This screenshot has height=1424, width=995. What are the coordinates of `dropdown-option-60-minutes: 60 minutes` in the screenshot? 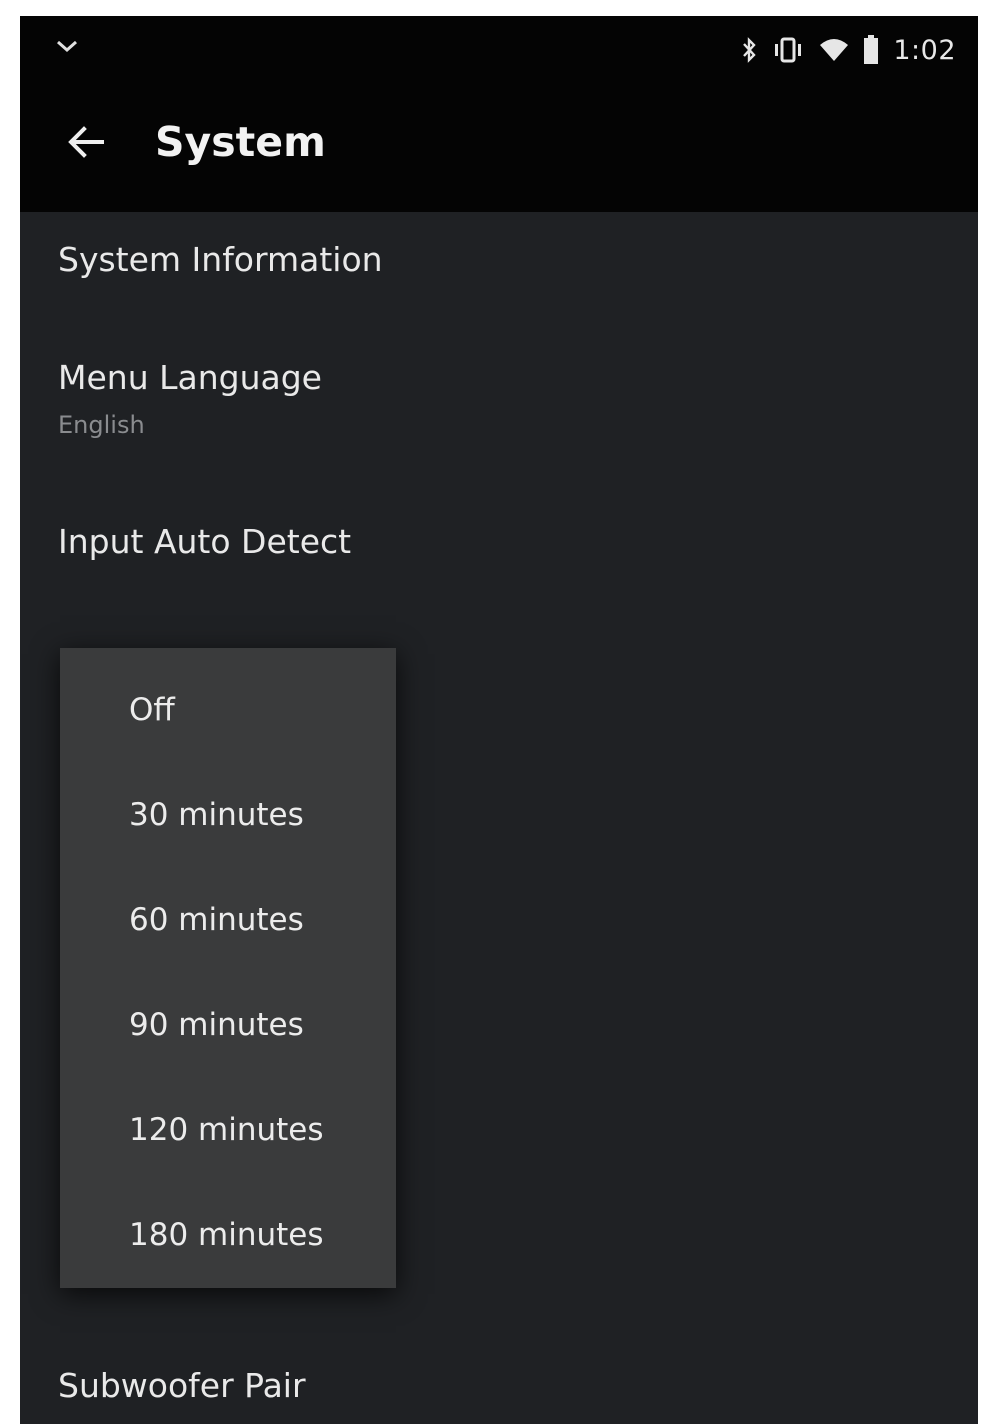 It's located at (228, 922).